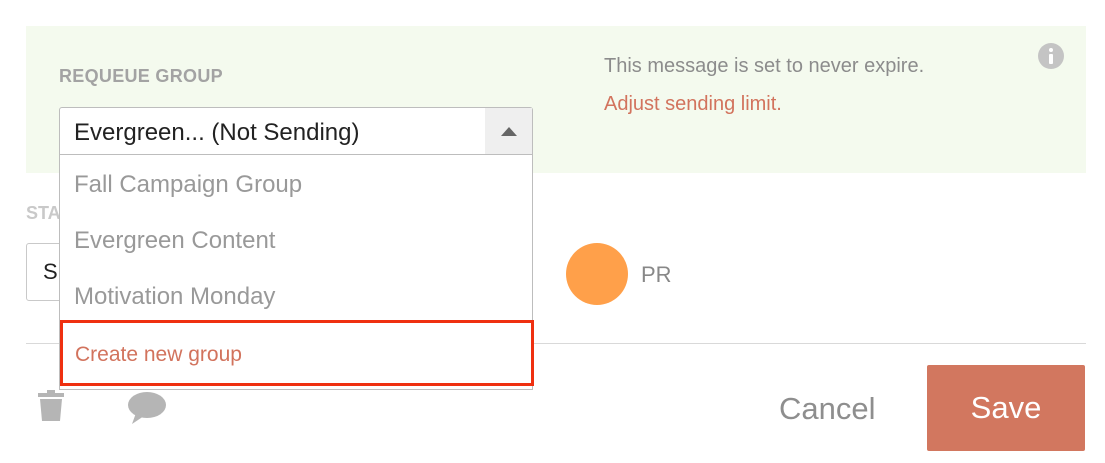 Image resolution: width=1105 pixels, height=463 pixels. What do you see at coordinates (217, 132) in the screenshot?
I see `requeue-group-selected-value: Evergreen... (Not Sending)` at bounding box center [217, 132].